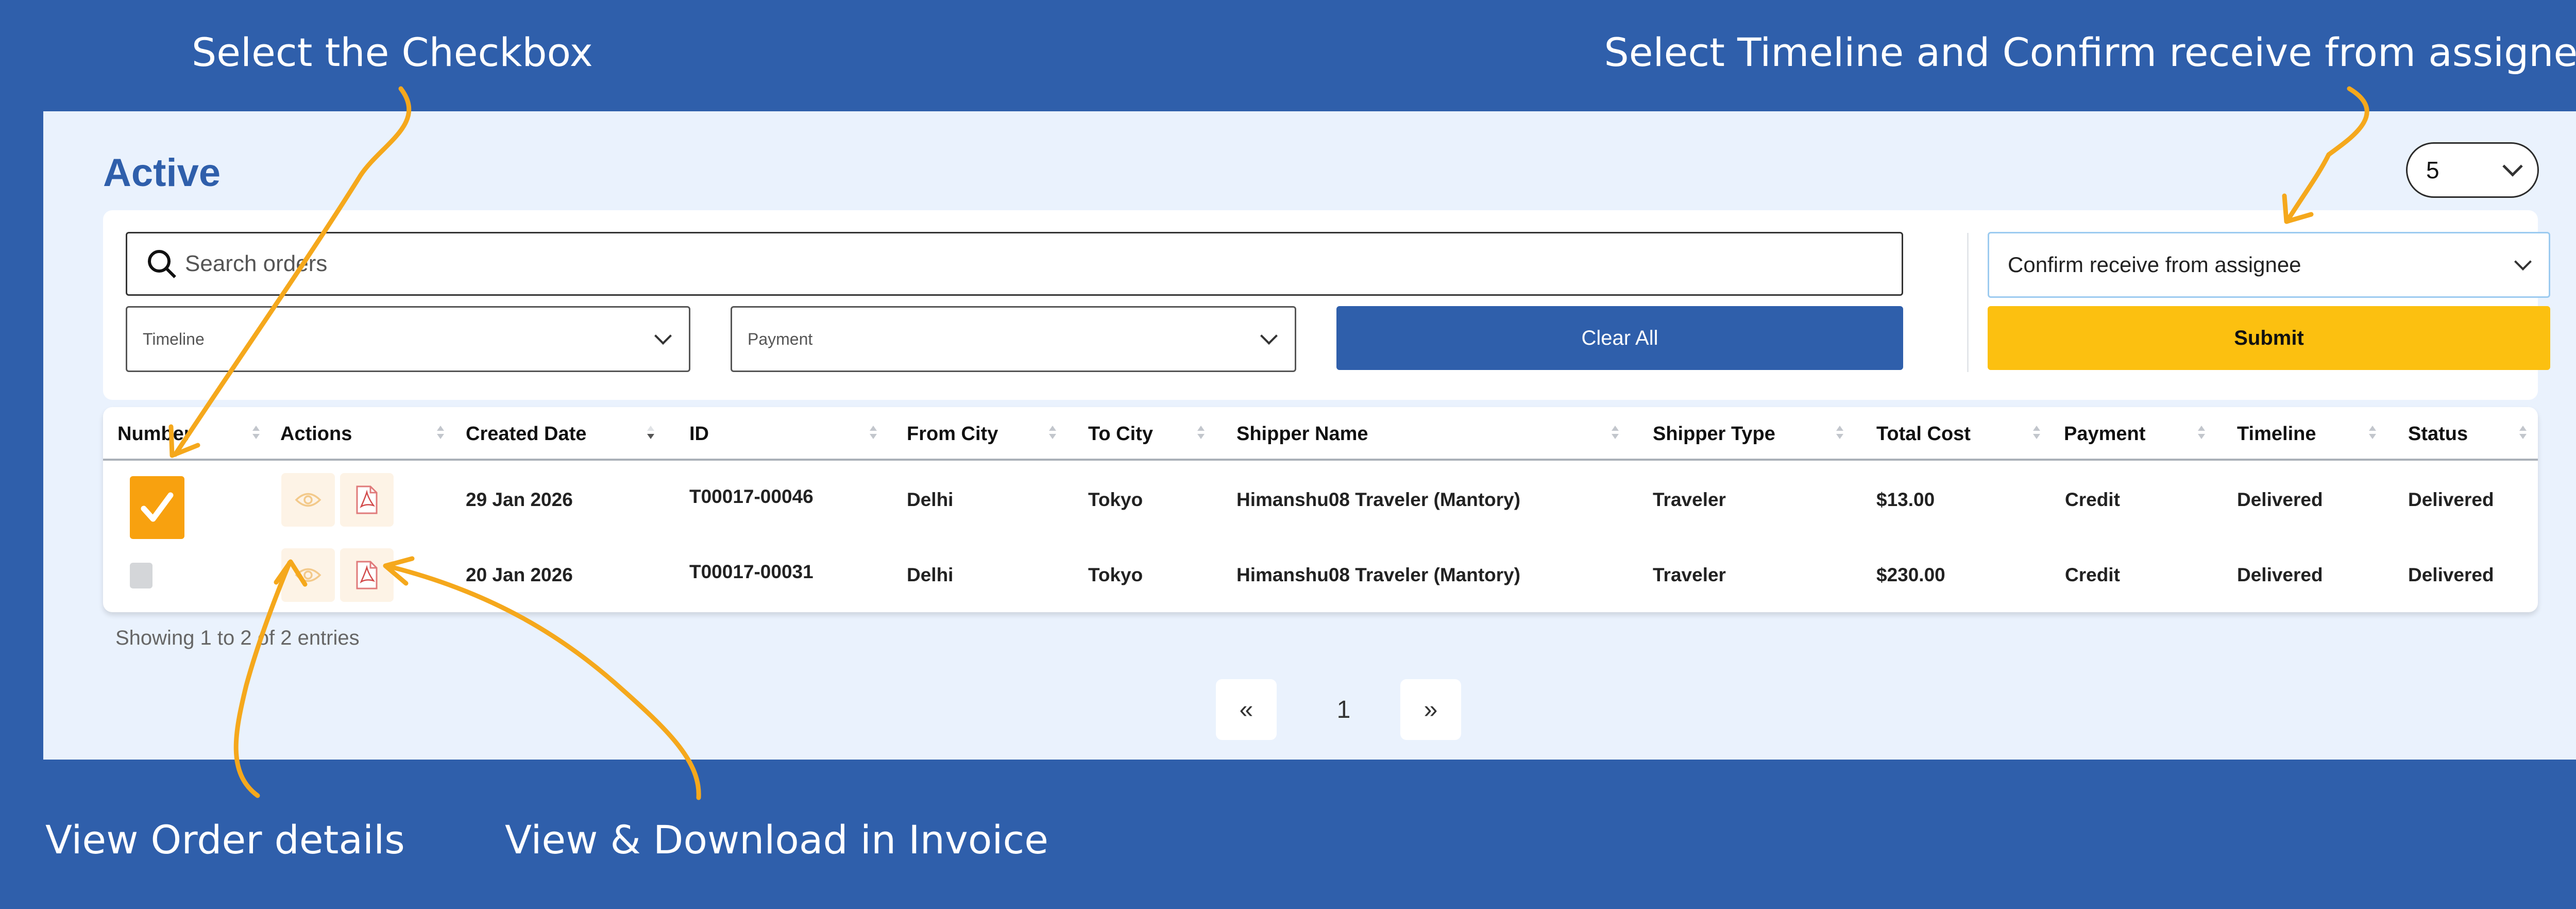  What do you see at coordinates (2327, 154) in the screenshot?
I see `arrow-to-action-select` at bounding box center [2327, 154].